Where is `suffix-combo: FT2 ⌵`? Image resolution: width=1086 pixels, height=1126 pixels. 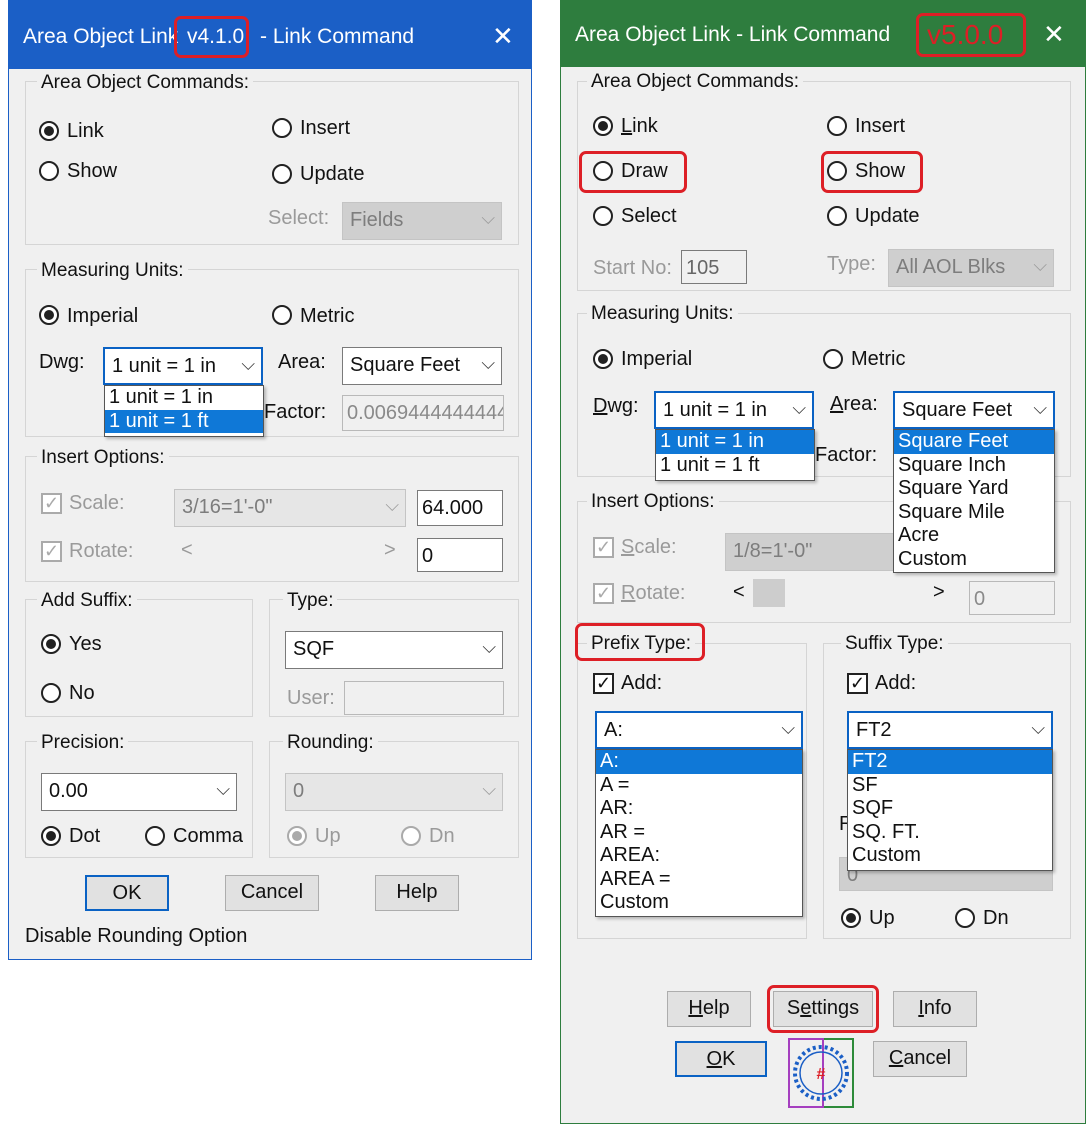 suffix-combo: FT2 ⌵ is located at coordinates (950, 730).